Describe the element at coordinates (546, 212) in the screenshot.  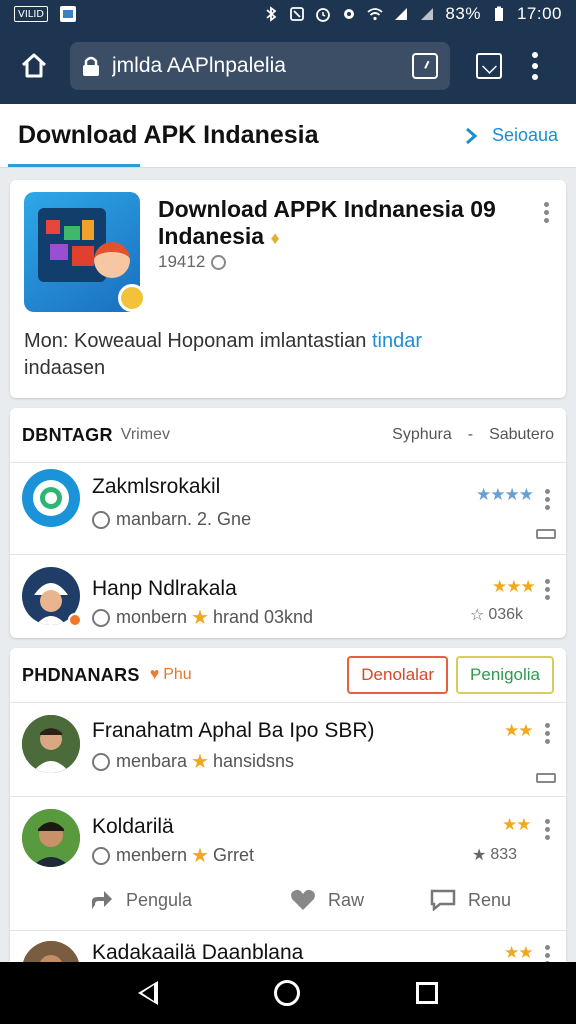
I see `app-more-icon` at that location.